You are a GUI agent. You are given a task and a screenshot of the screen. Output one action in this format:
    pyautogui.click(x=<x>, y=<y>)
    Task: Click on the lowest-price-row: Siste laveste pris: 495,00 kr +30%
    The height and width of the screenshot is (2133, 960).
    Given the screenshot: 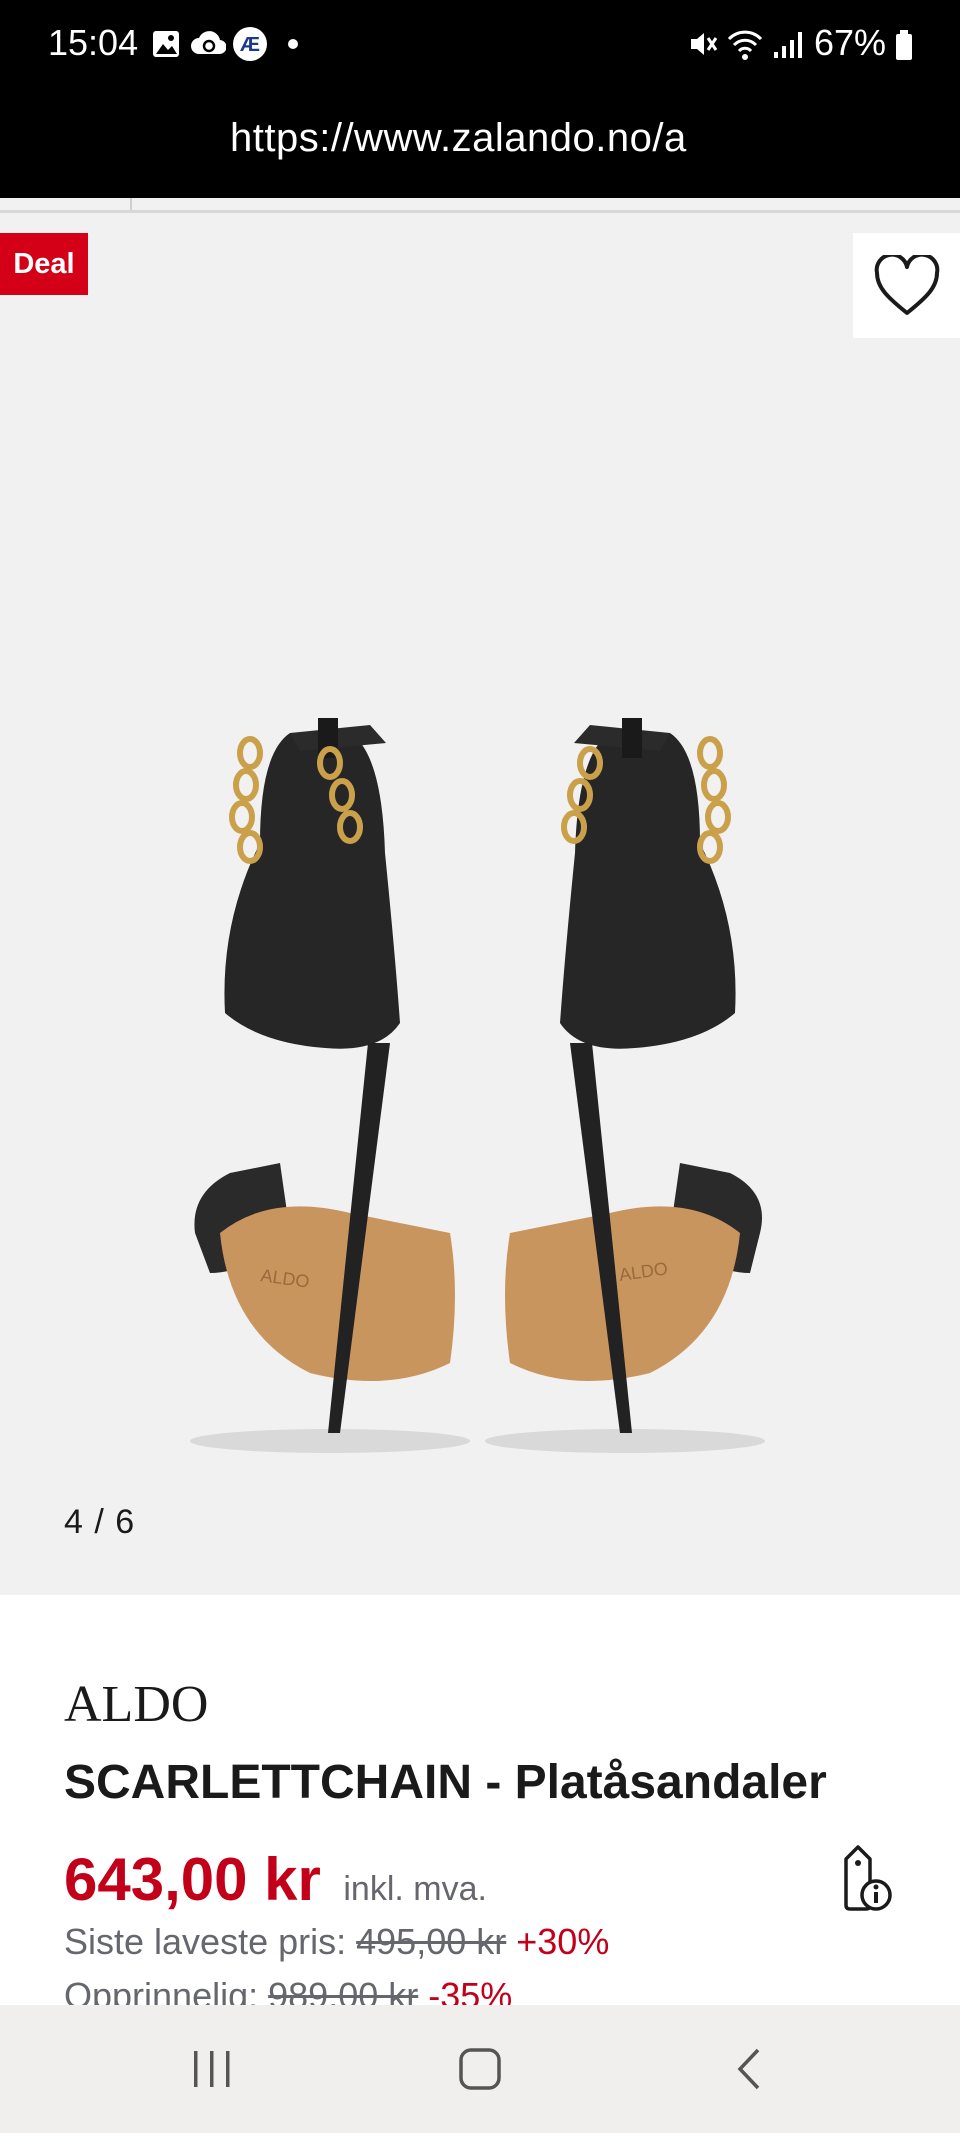 What is the action you would take?
    pyautogui.click(x=336, y=1942)
    